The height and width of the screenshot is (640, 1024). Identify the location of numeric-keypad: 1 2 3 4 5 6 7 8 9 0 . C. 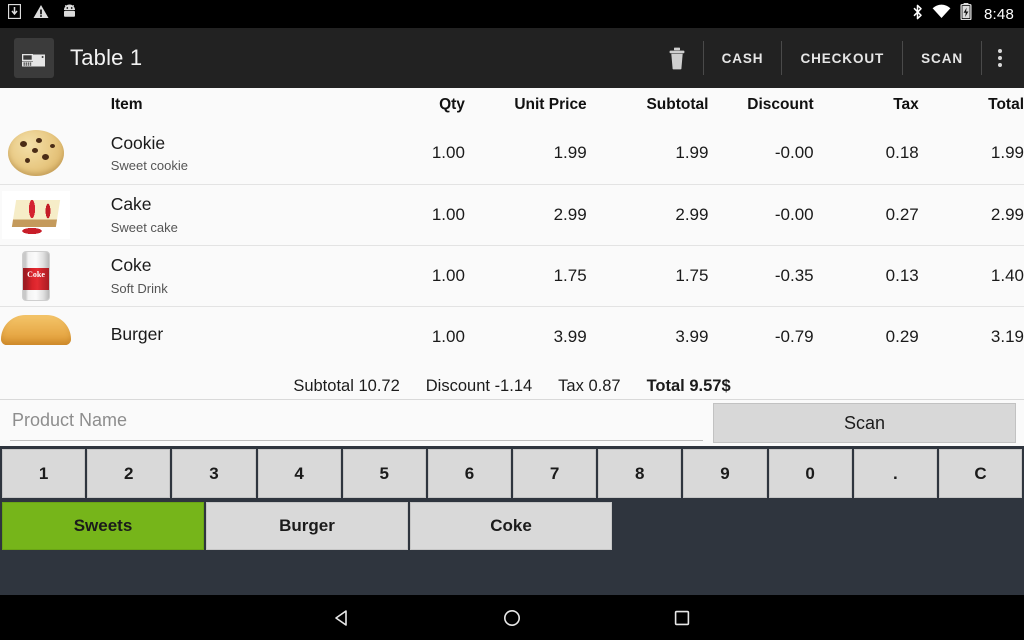
(512, 474).